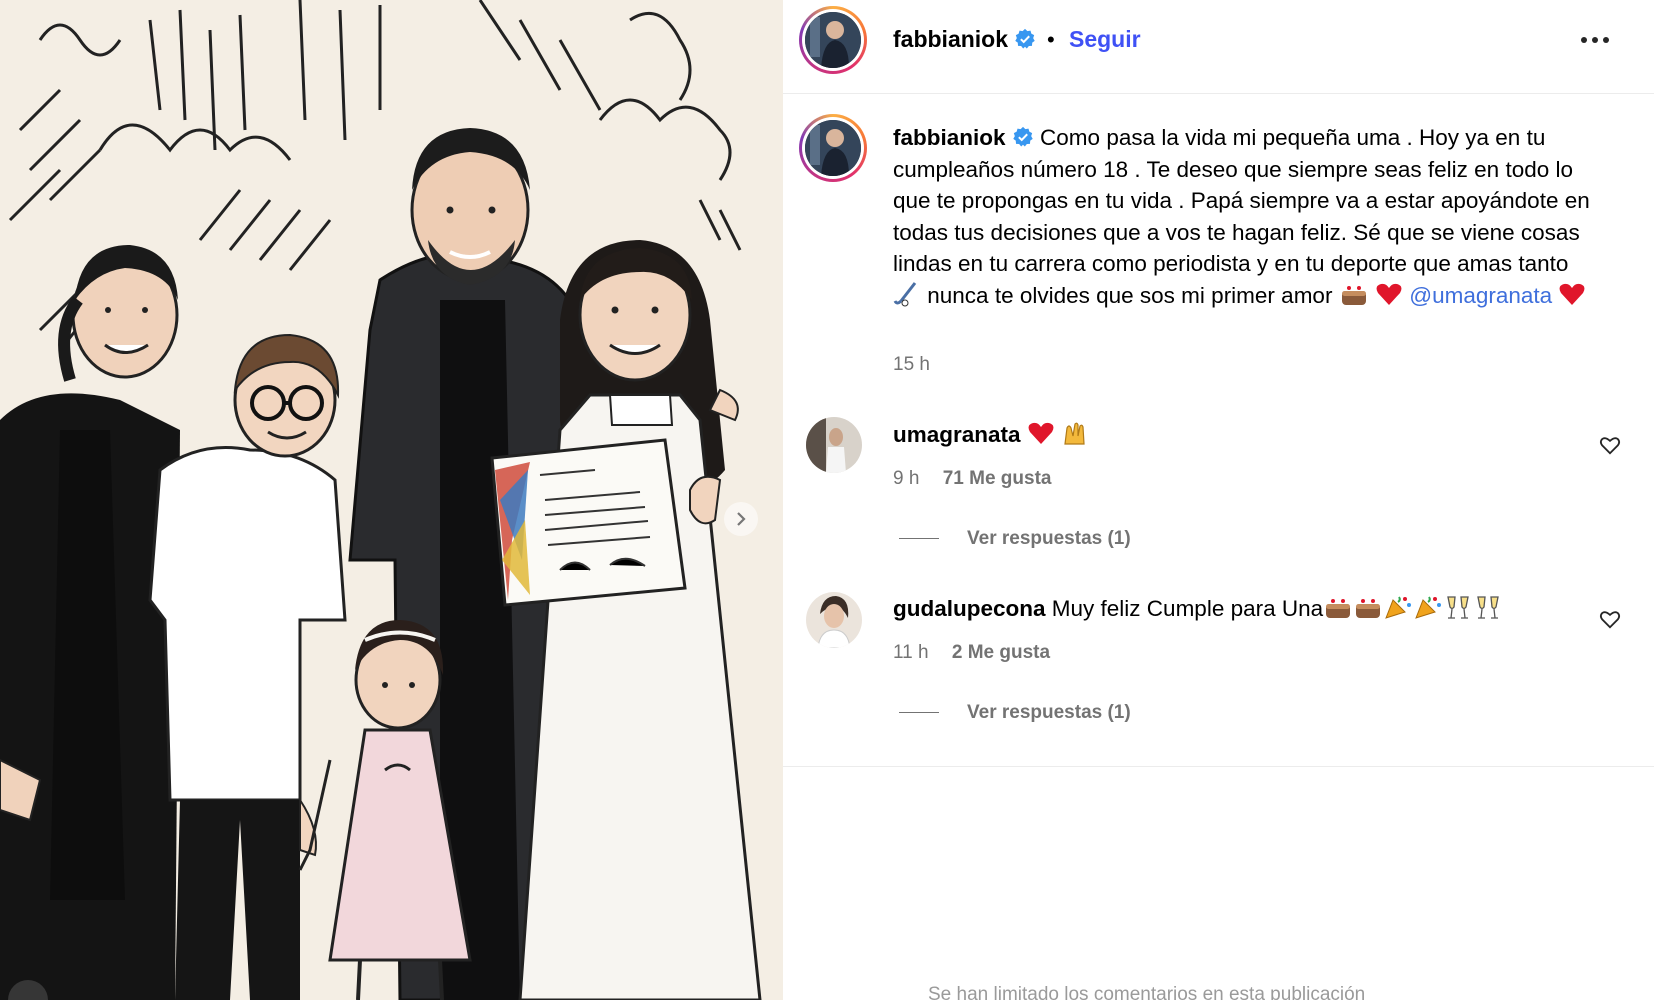 This screenshot has height=1000, width=1654. I want to click on caption-mention-link: @umagranata, so click(1480, 295).